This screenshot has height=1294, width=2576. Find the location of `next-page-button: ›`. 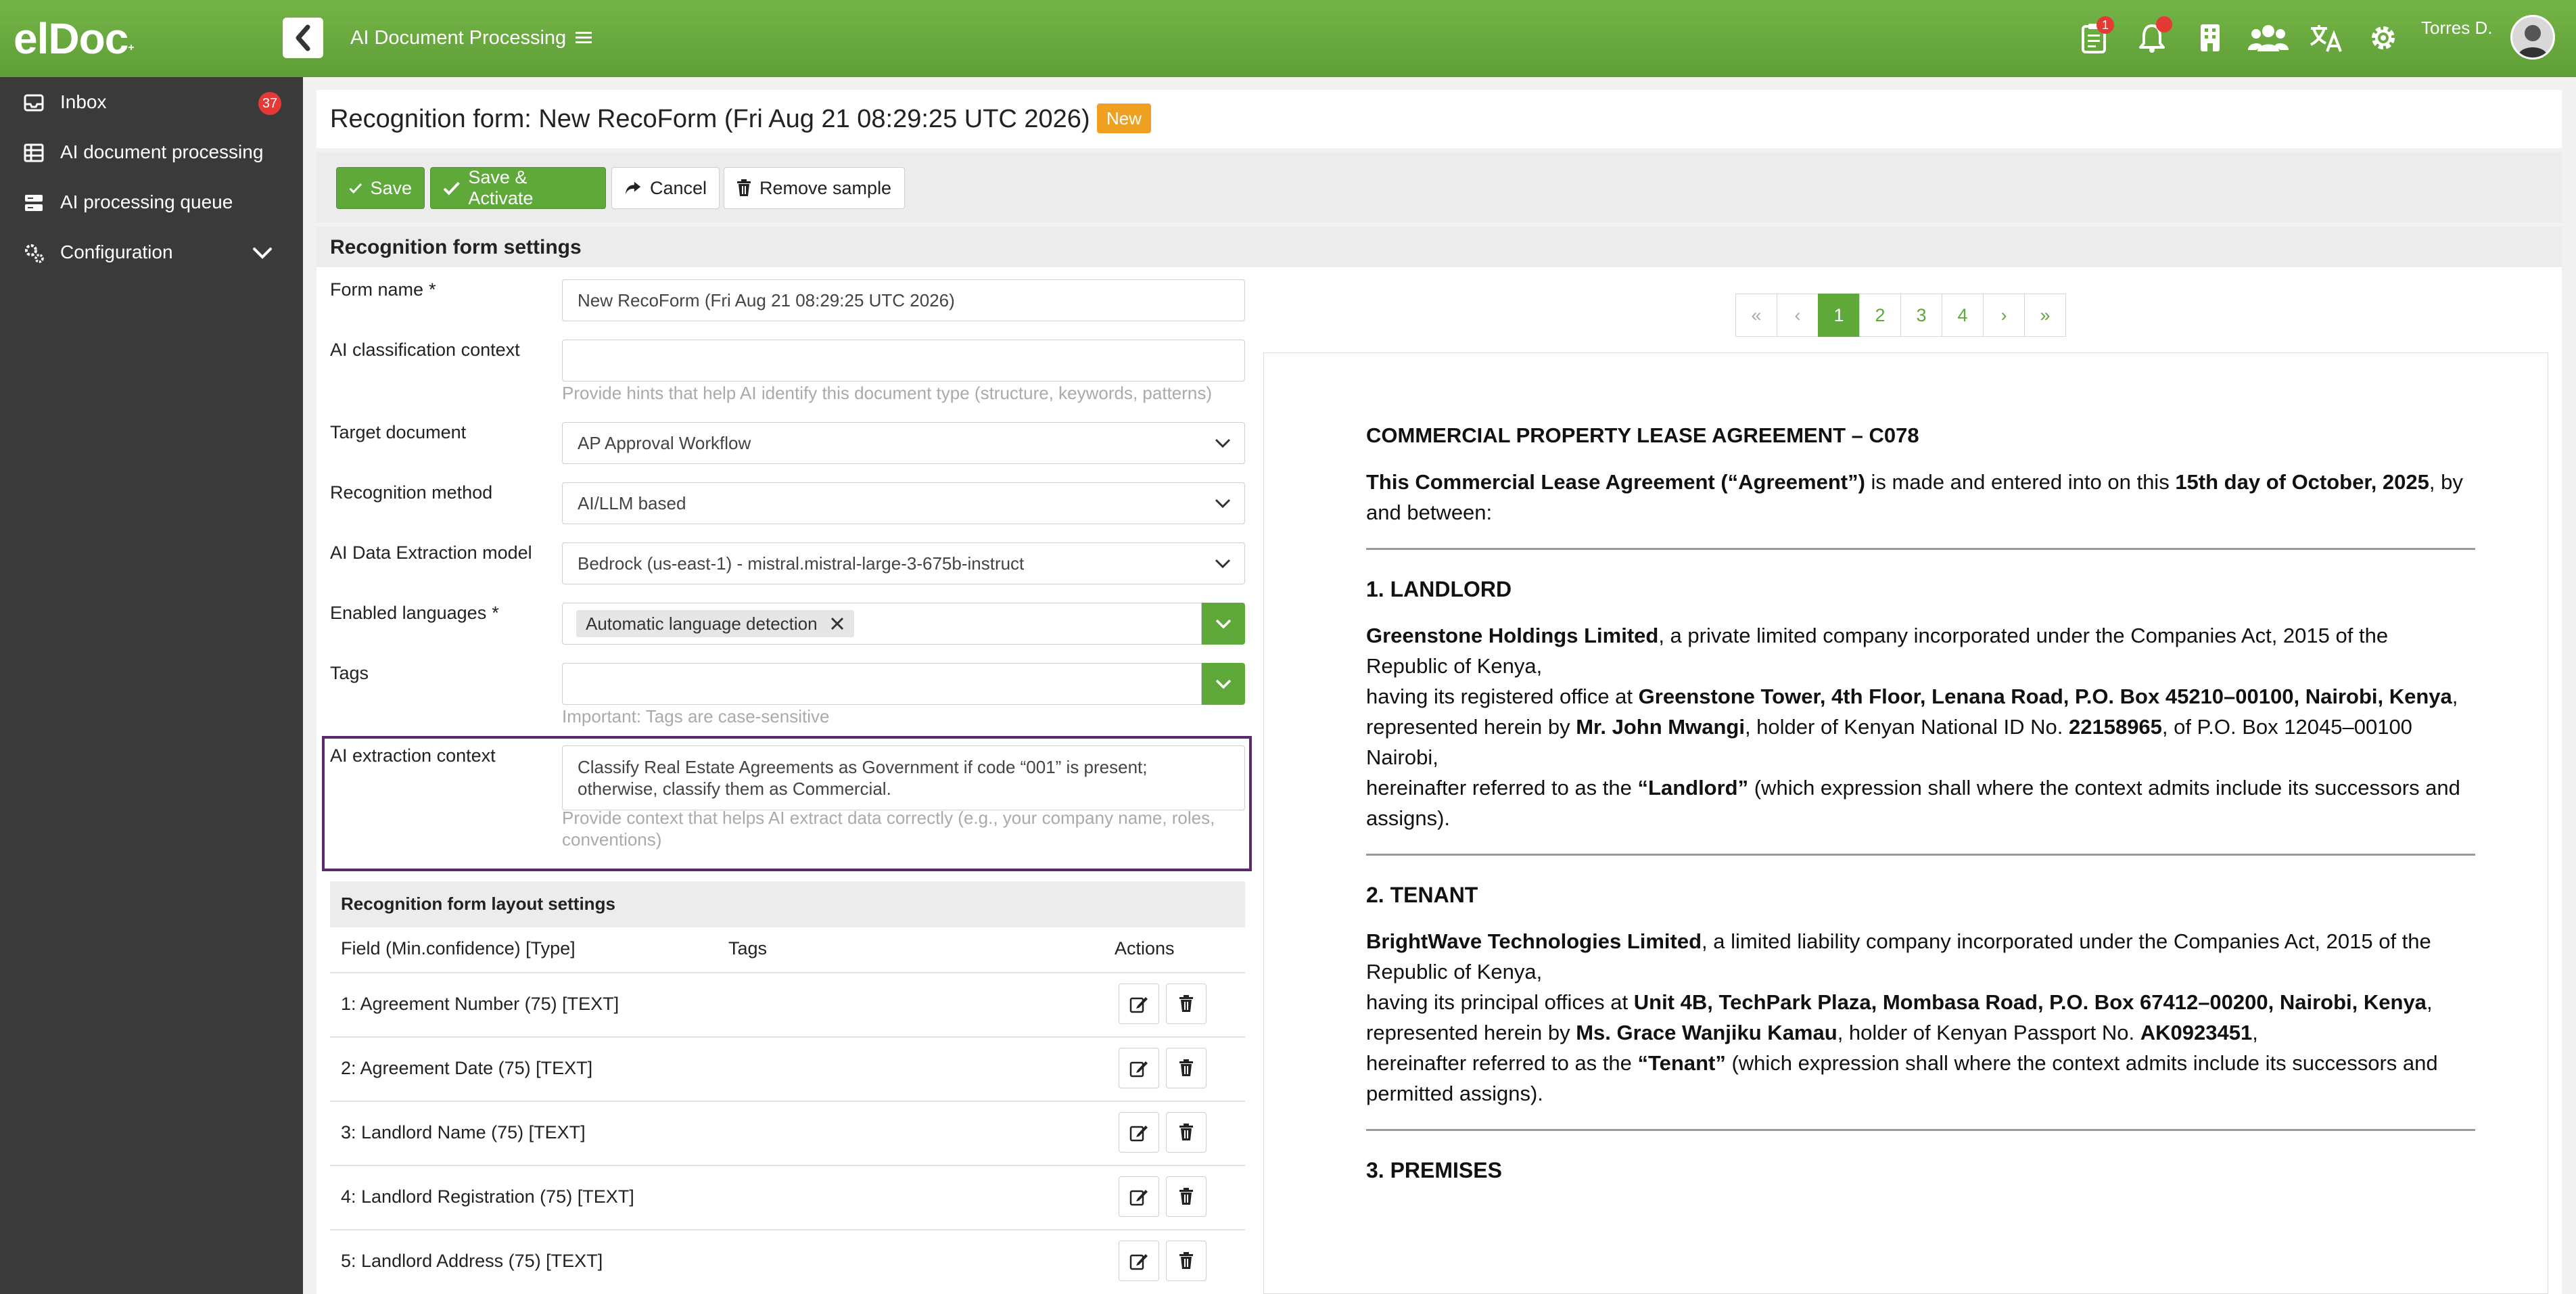

next-page-button: › is located at coordinates (2004, 315).